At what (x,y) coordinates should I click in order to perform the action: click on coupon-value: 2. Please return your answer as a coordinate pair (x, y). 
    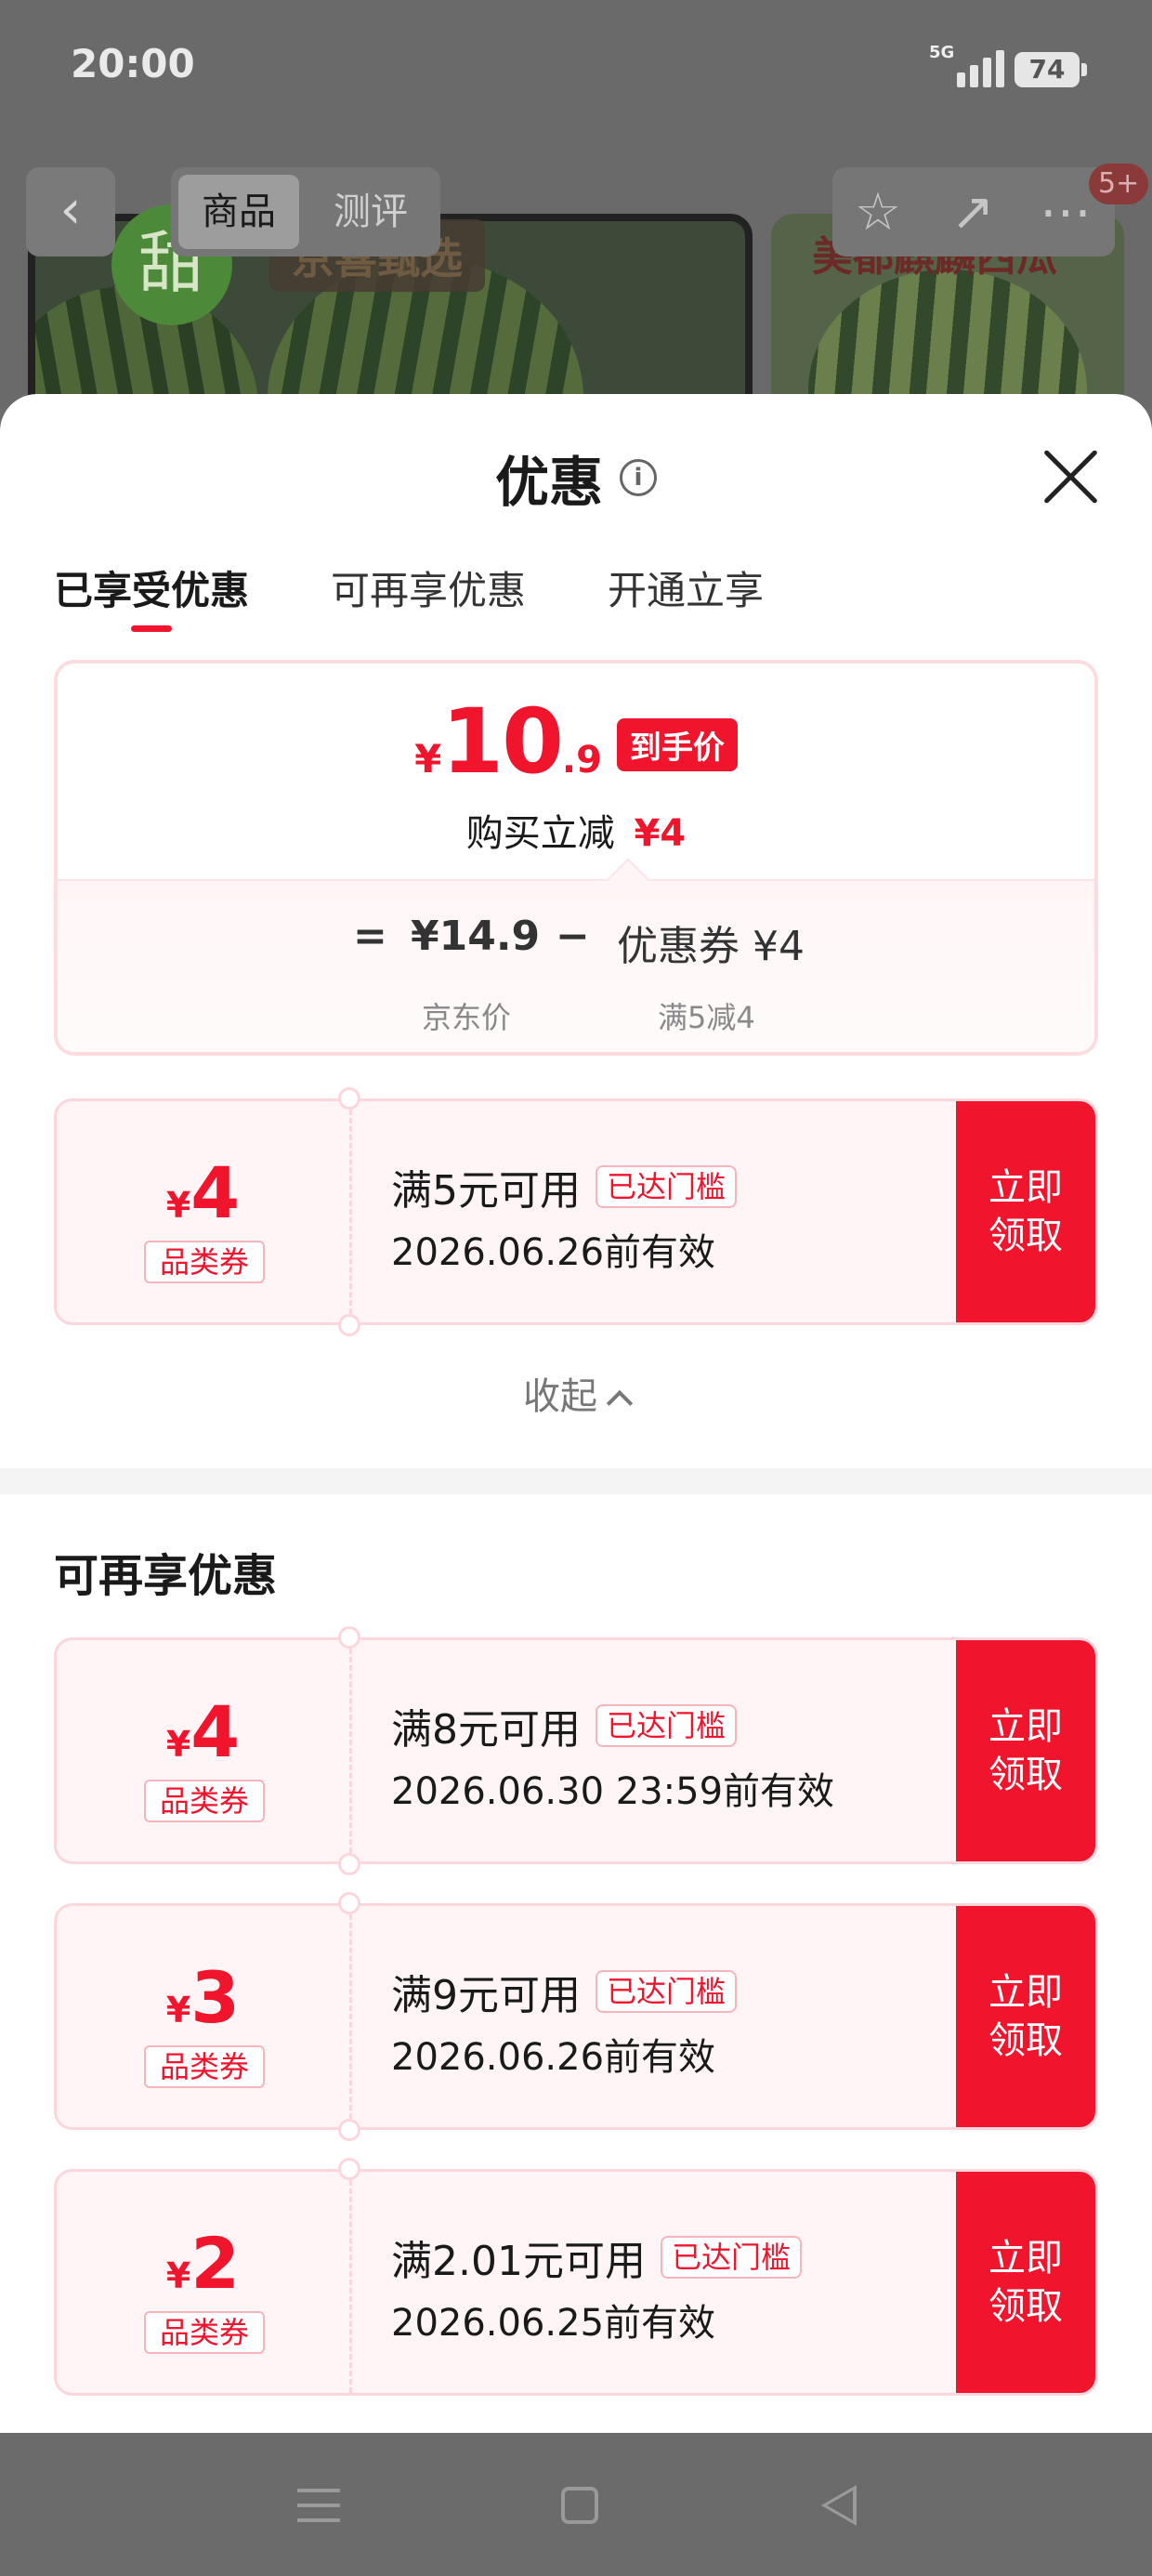
    Looking at the image, I should click on (215, 2263).